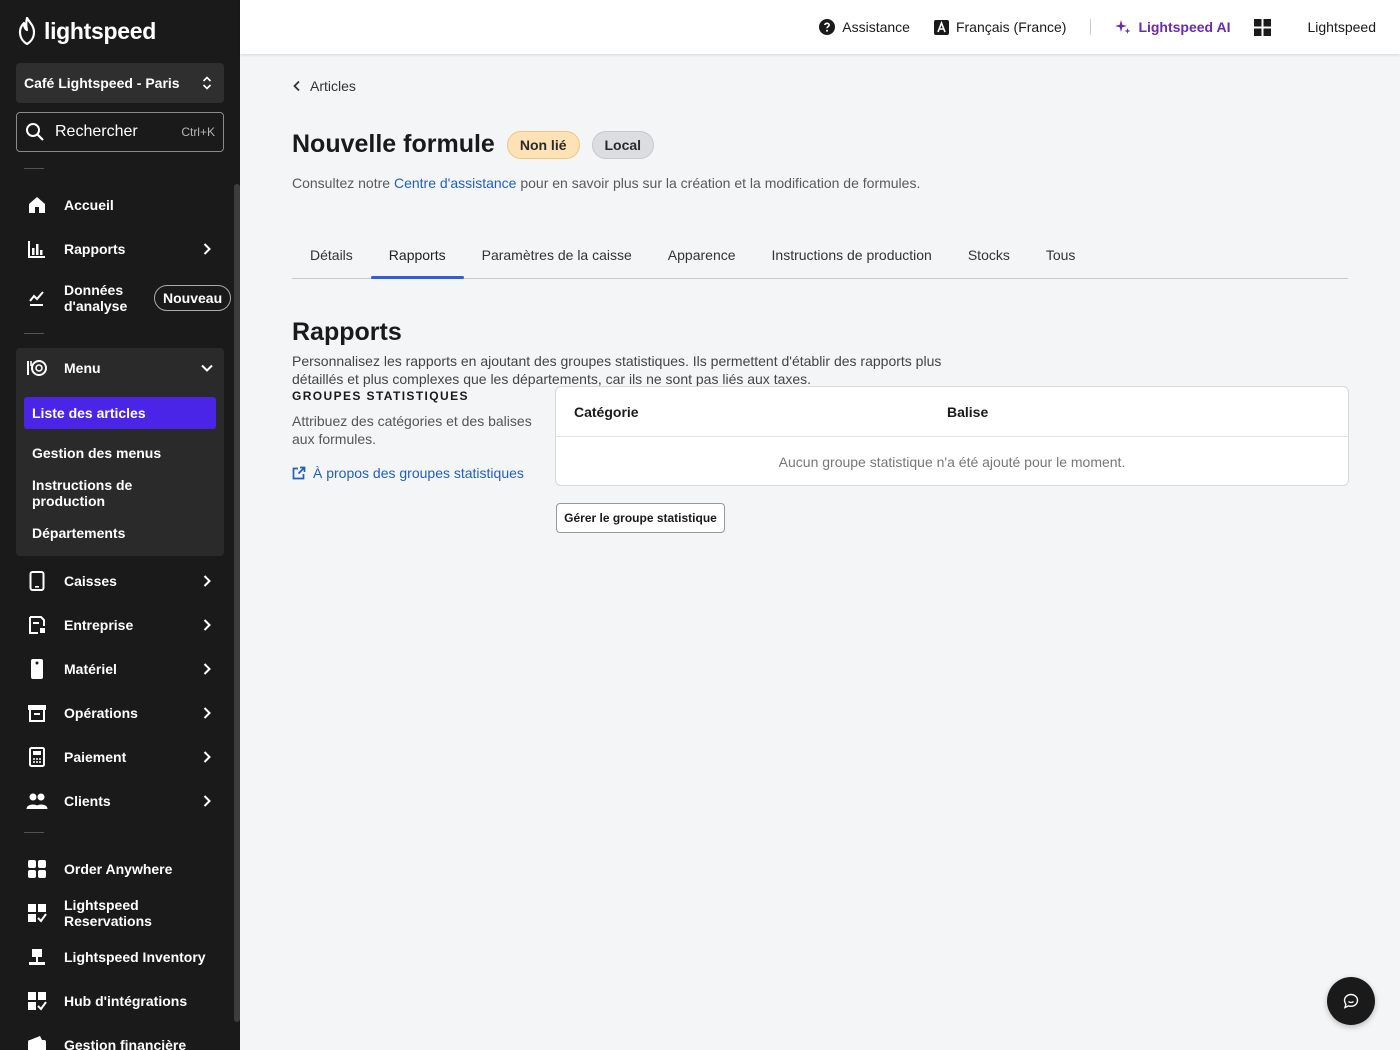  I want to click on sidebar-item-label: Caisses, so click(90, 581).